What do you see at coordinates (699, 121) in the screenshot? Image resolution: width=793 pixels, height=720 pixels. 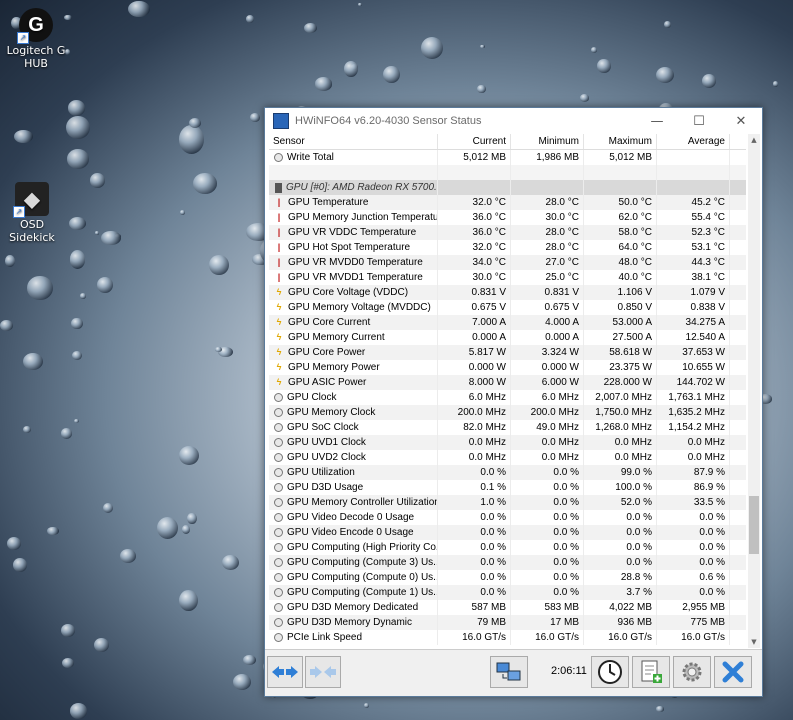 I see `maximize-button: ☐` at bounding box center [699, 121].